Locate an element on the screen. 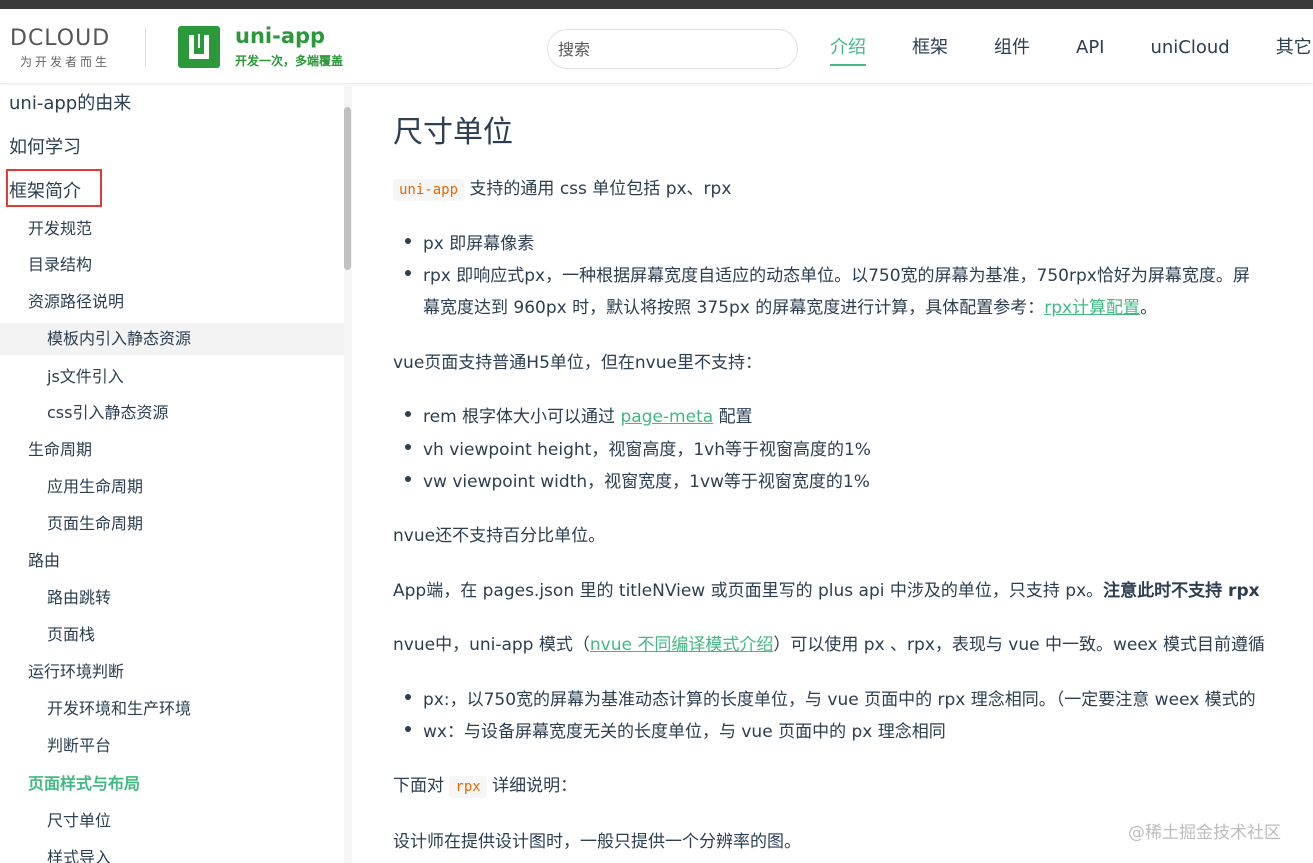  page-title: 尺寸单位 is located at coordinates (453, 132).